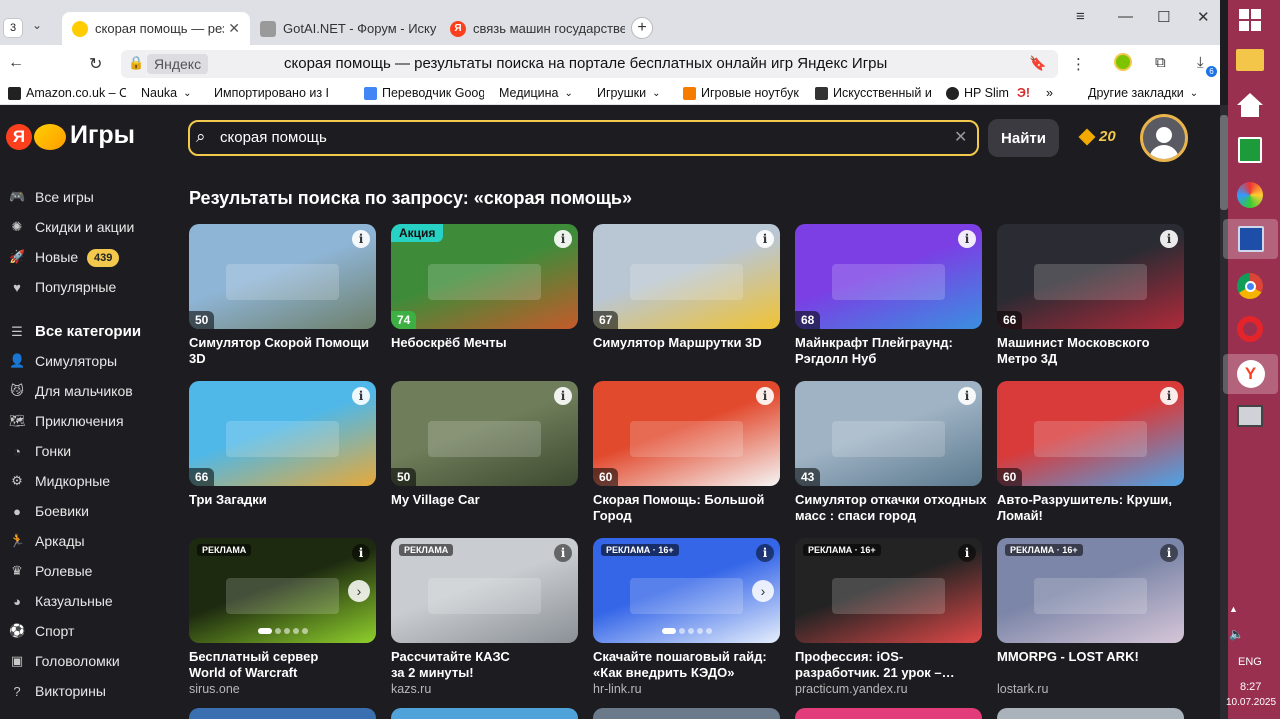  What do you see at coordinates (41, 631) in the screenshot?
I see `sidebar-item-sport: ⚽ Спорт` at bounding box center [41, 631].